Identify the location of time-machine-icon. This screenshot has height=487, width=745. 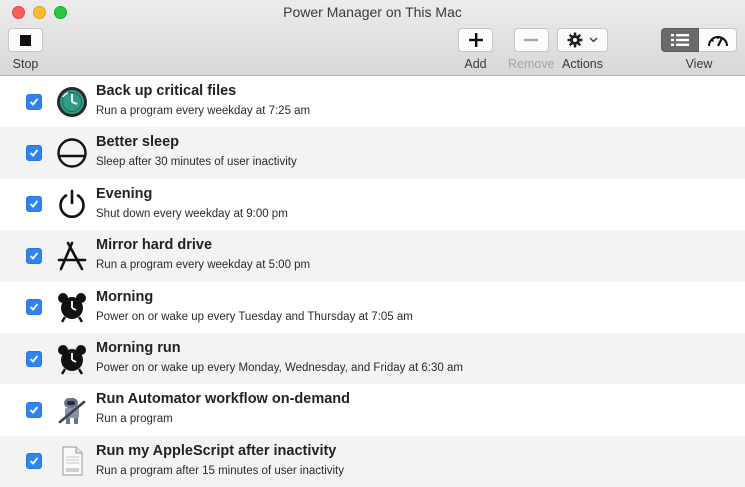
(72, 102).